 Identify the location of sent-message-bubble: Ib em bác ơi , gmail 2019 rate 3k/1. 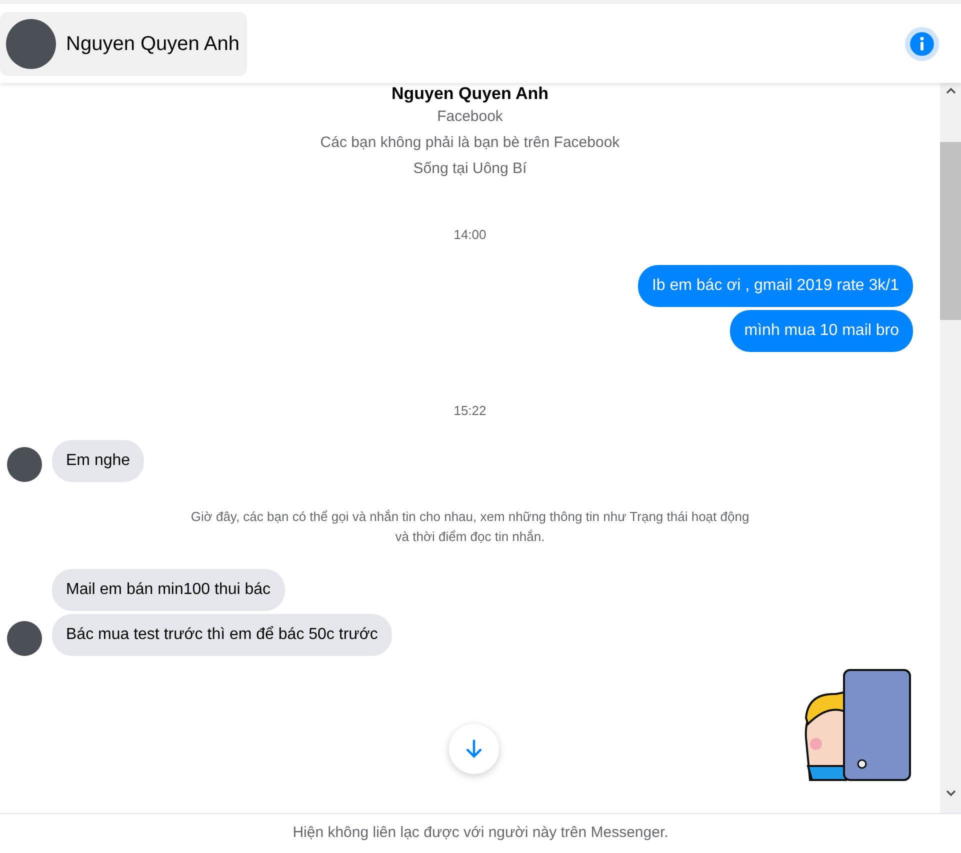
(775, 285).